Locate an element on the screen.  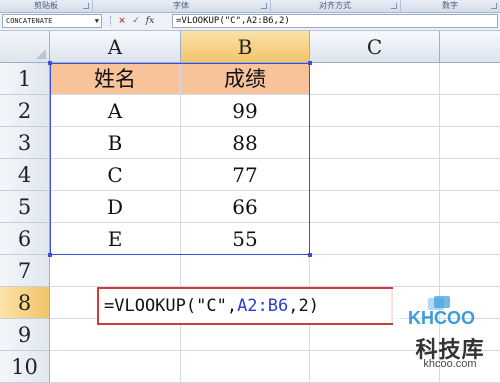
ribbon-group-label: 字体 is located at coordinates (181, 5).